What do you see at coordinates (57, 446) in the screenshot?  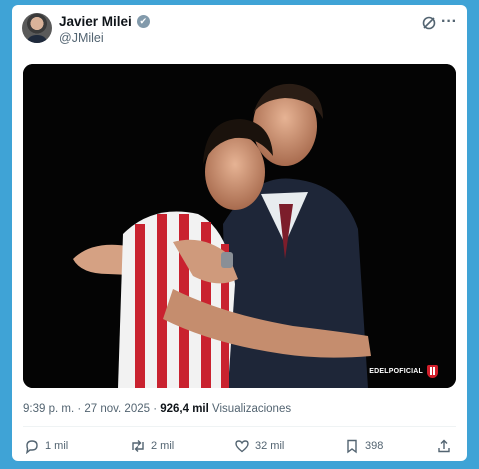 I see `reply-count: 1 mil` at bounding box center [57, 446].